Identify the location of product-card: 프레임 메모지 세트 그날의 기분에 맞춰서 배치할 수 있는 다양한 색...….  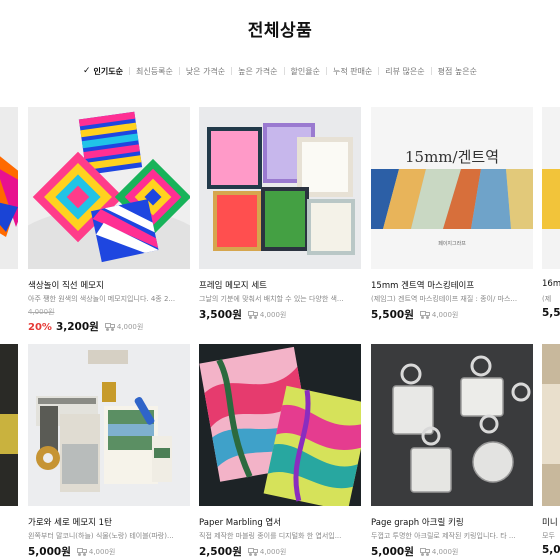
(280, 214).